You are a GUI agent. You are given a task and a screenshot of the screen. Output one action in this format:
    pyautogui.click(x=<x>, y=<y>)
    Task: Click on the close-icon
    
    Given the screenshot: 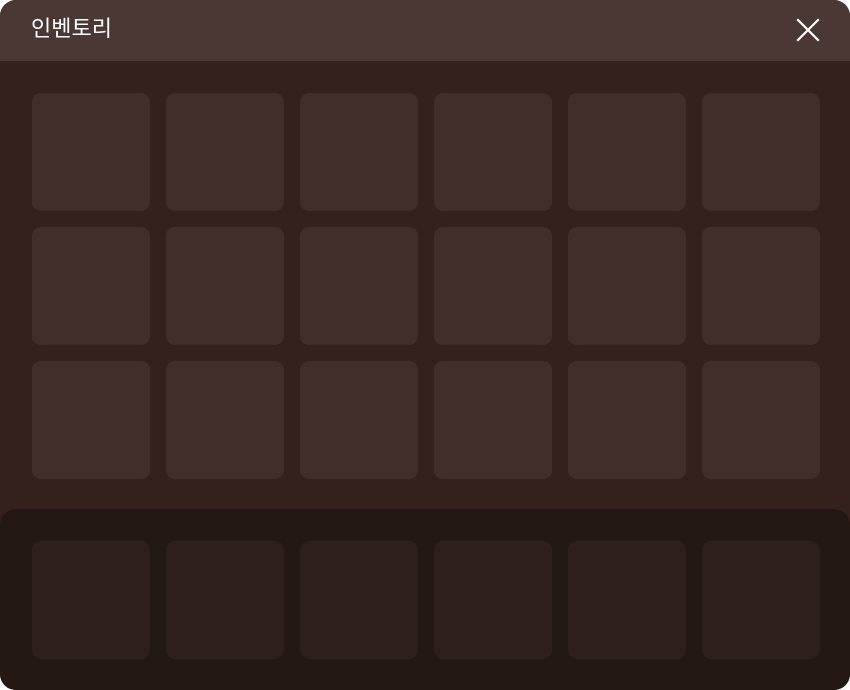 What is the action you would take?
    pyautogui.click(x=808, y=30)
    